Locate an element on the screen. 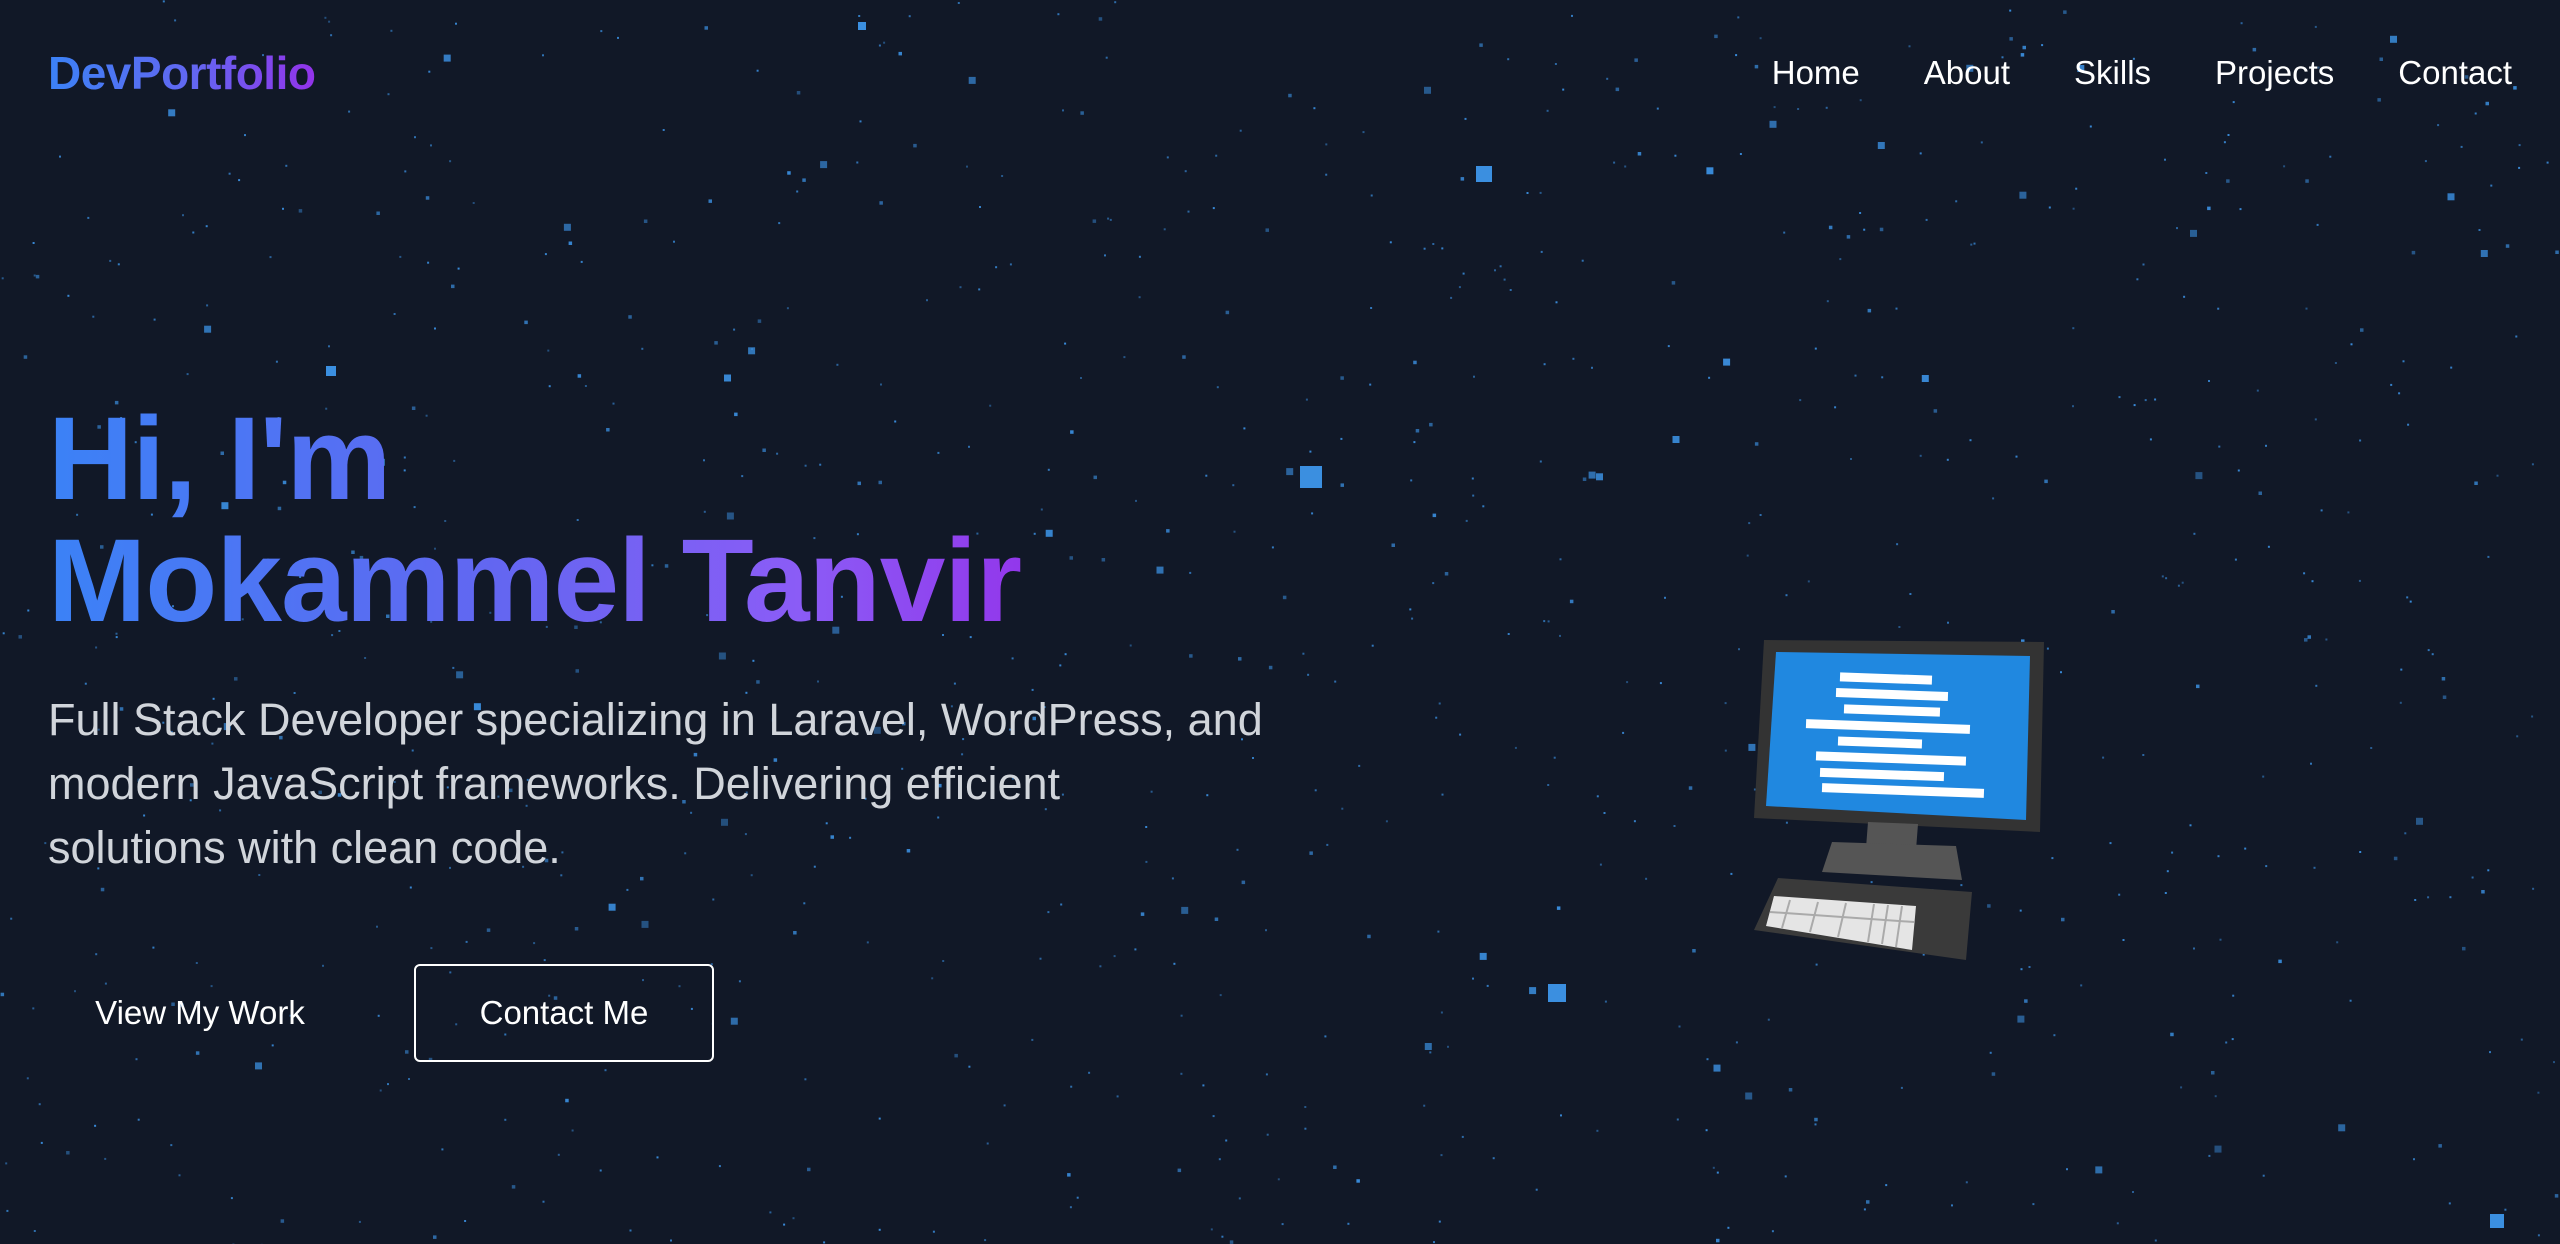 This screenshot has height=1244, width=2560. hero-name: Mokammel Tanvir is located at coordinates (535, 581).